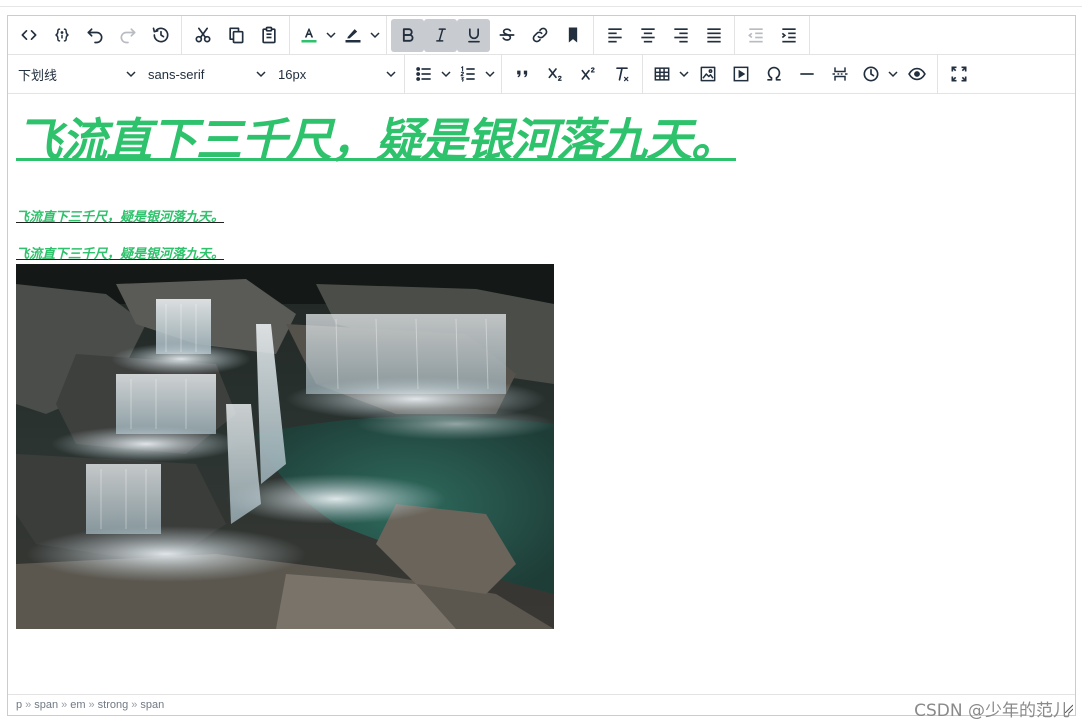  I want to click on align-right-button, so click(680, 35).